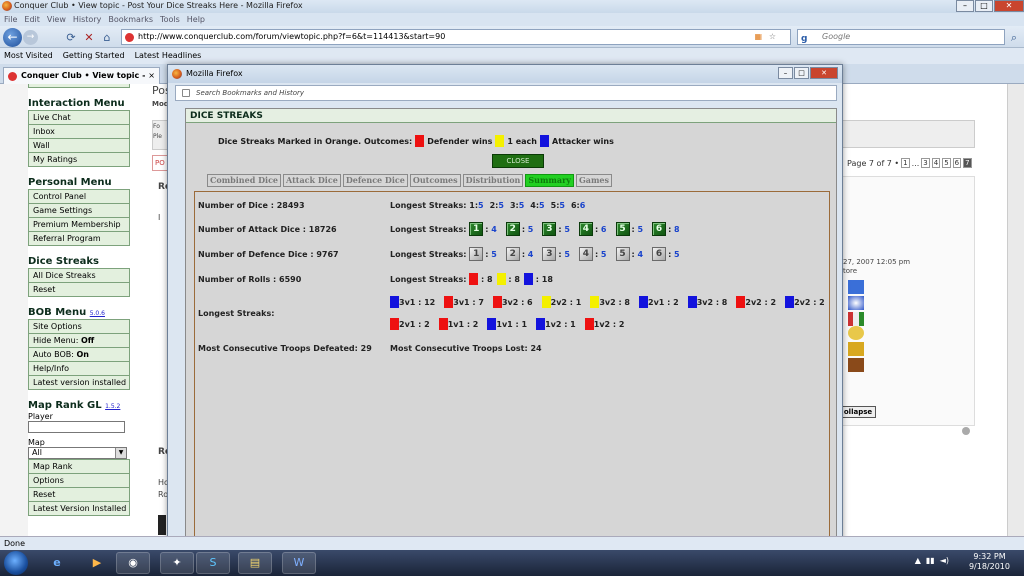  Describe the element at coordinates (36, 442) in the screenshot. I see `map-label: Map` at that location.